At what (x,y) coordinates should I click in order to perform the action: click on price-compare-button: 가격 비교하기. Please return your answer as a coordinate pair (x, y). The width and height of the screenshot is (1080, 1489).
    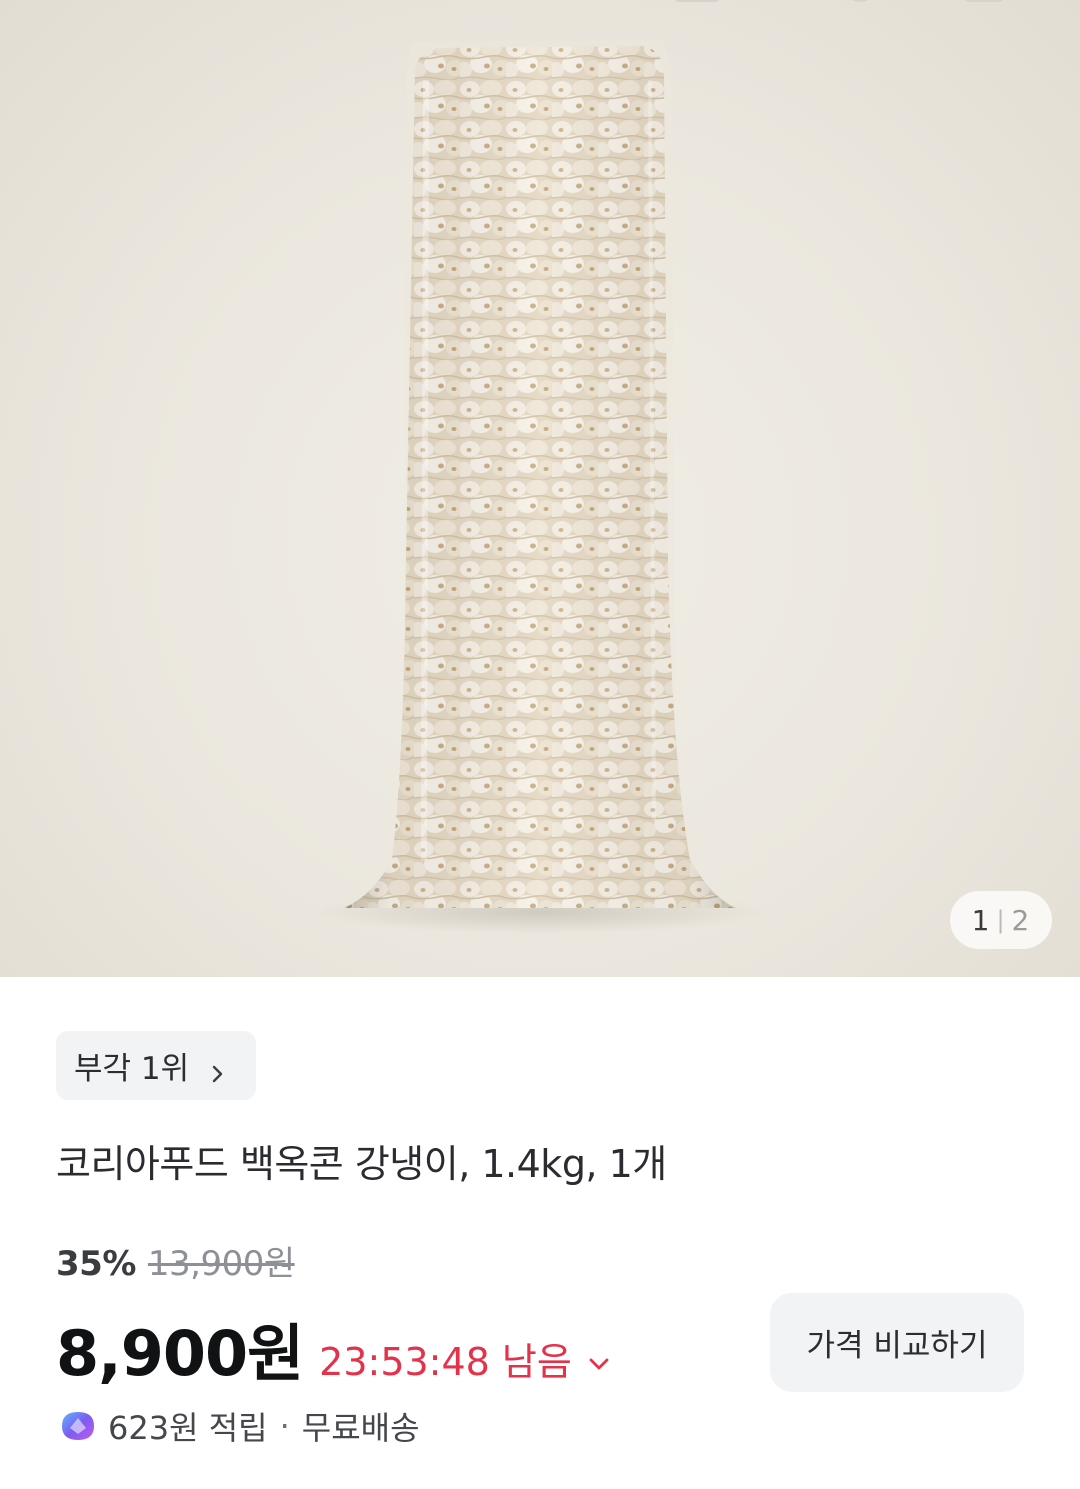
    Looking at the image, I should click on (897, 1342).